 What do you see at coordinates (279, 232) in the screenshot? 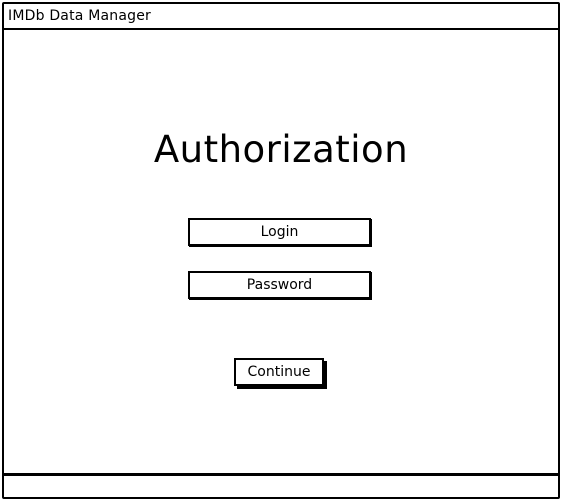
I see `login-input` at bounding box center [279, 232].